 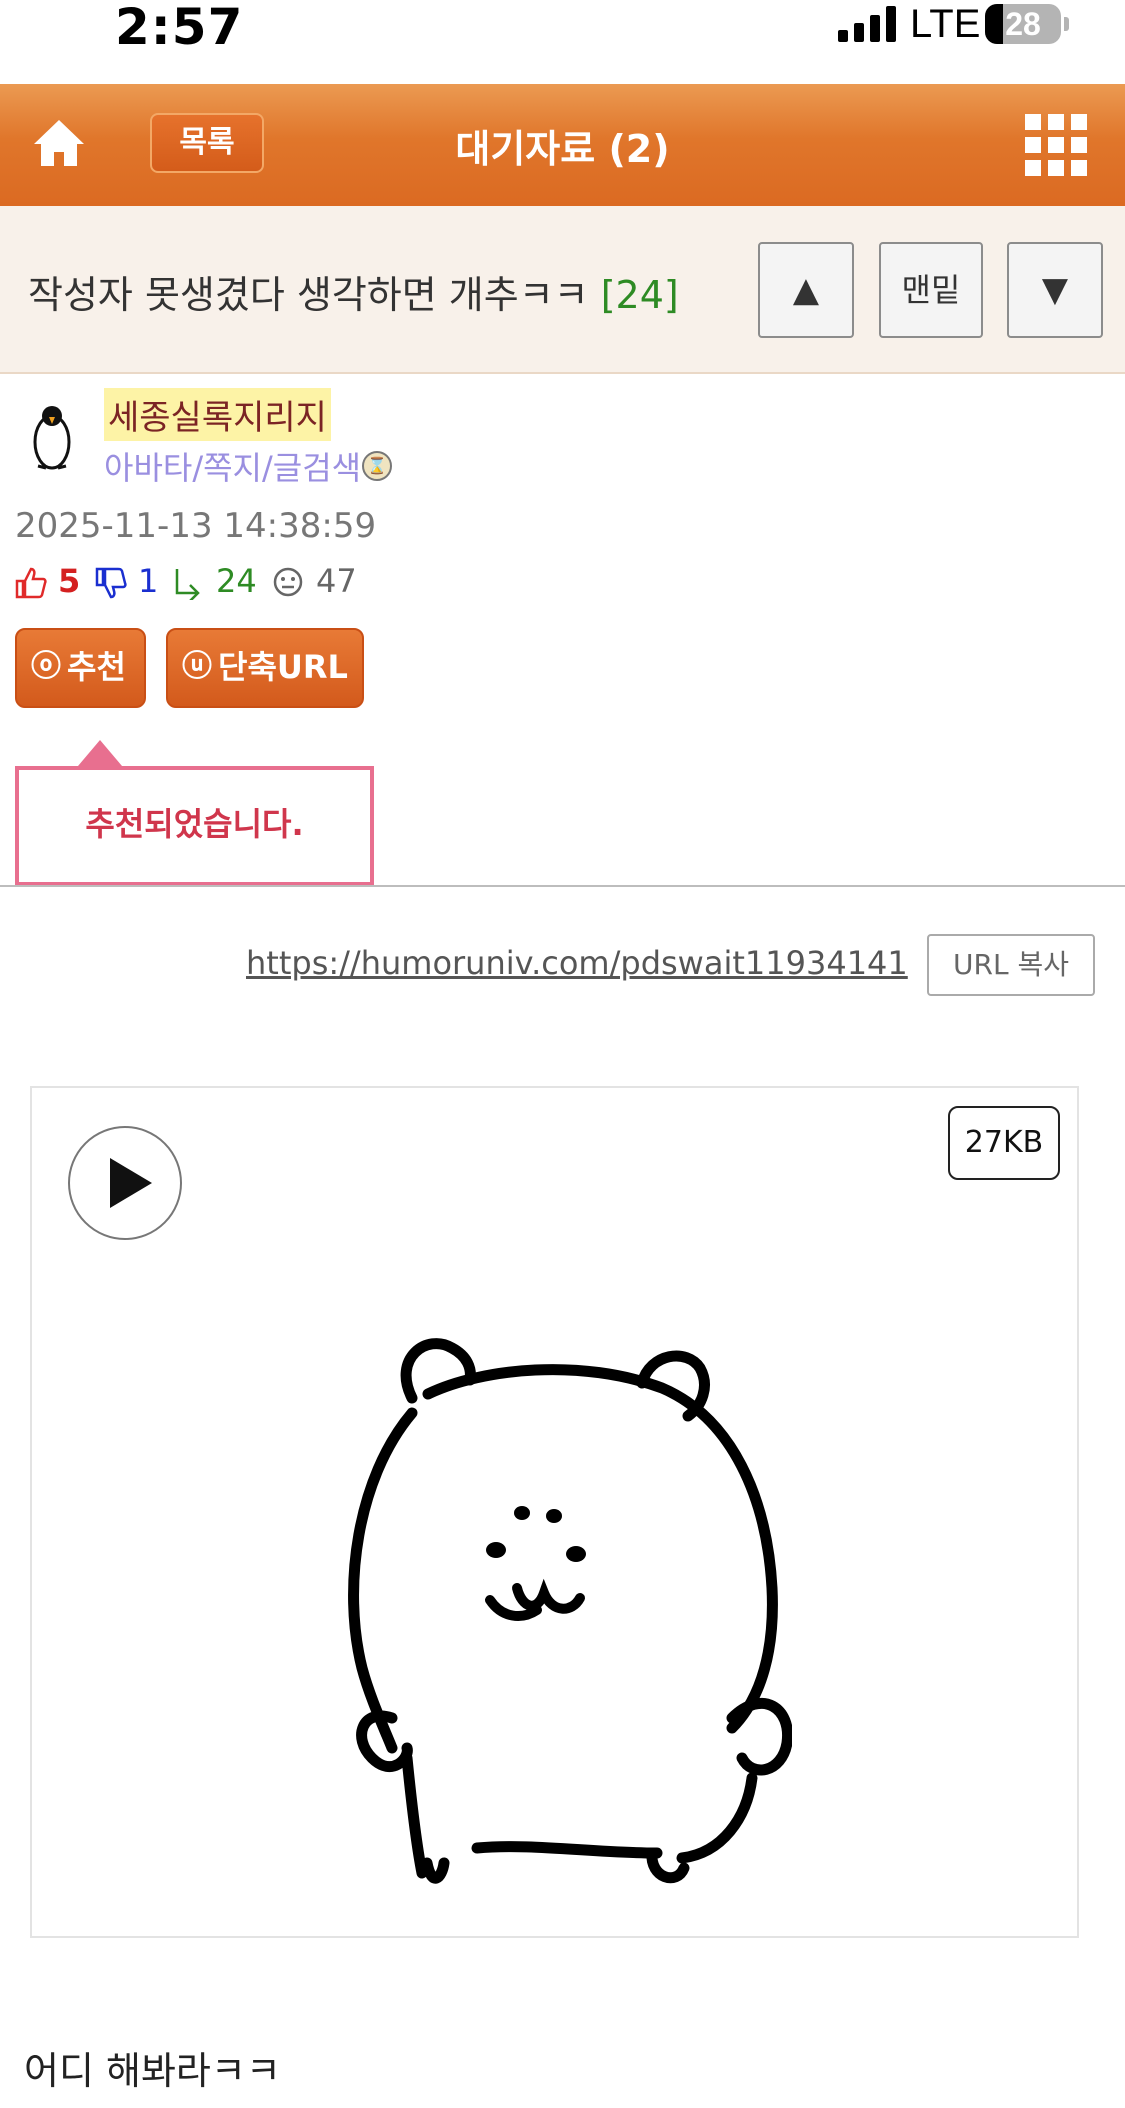 What do you see at coordinates (217, 414) in the screenshot?
I see `author-name: 세종실록지리지` at bounding box center [217, 414].